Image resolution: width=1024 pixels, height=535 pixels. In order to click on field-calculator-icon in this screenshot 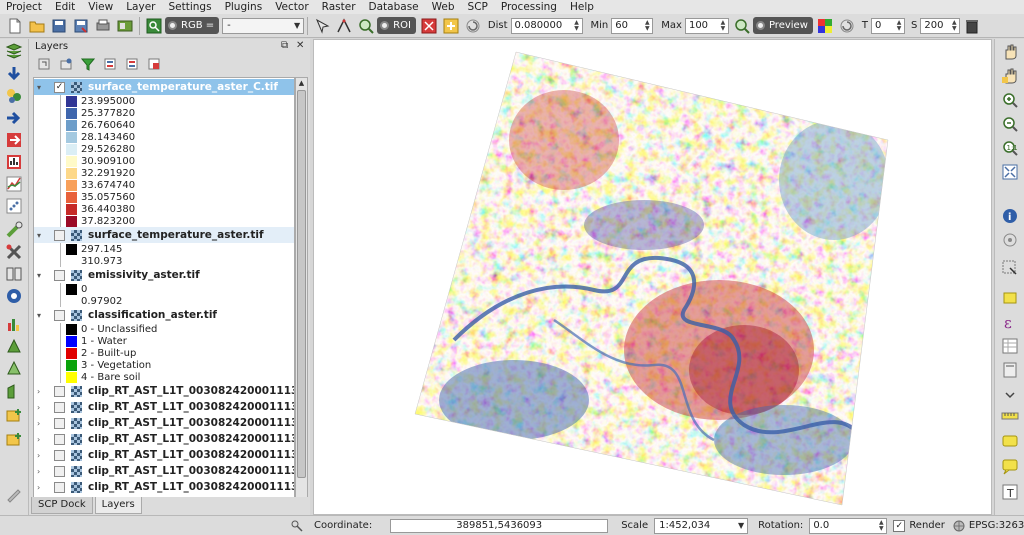, I will do `click(1010, 370)`.